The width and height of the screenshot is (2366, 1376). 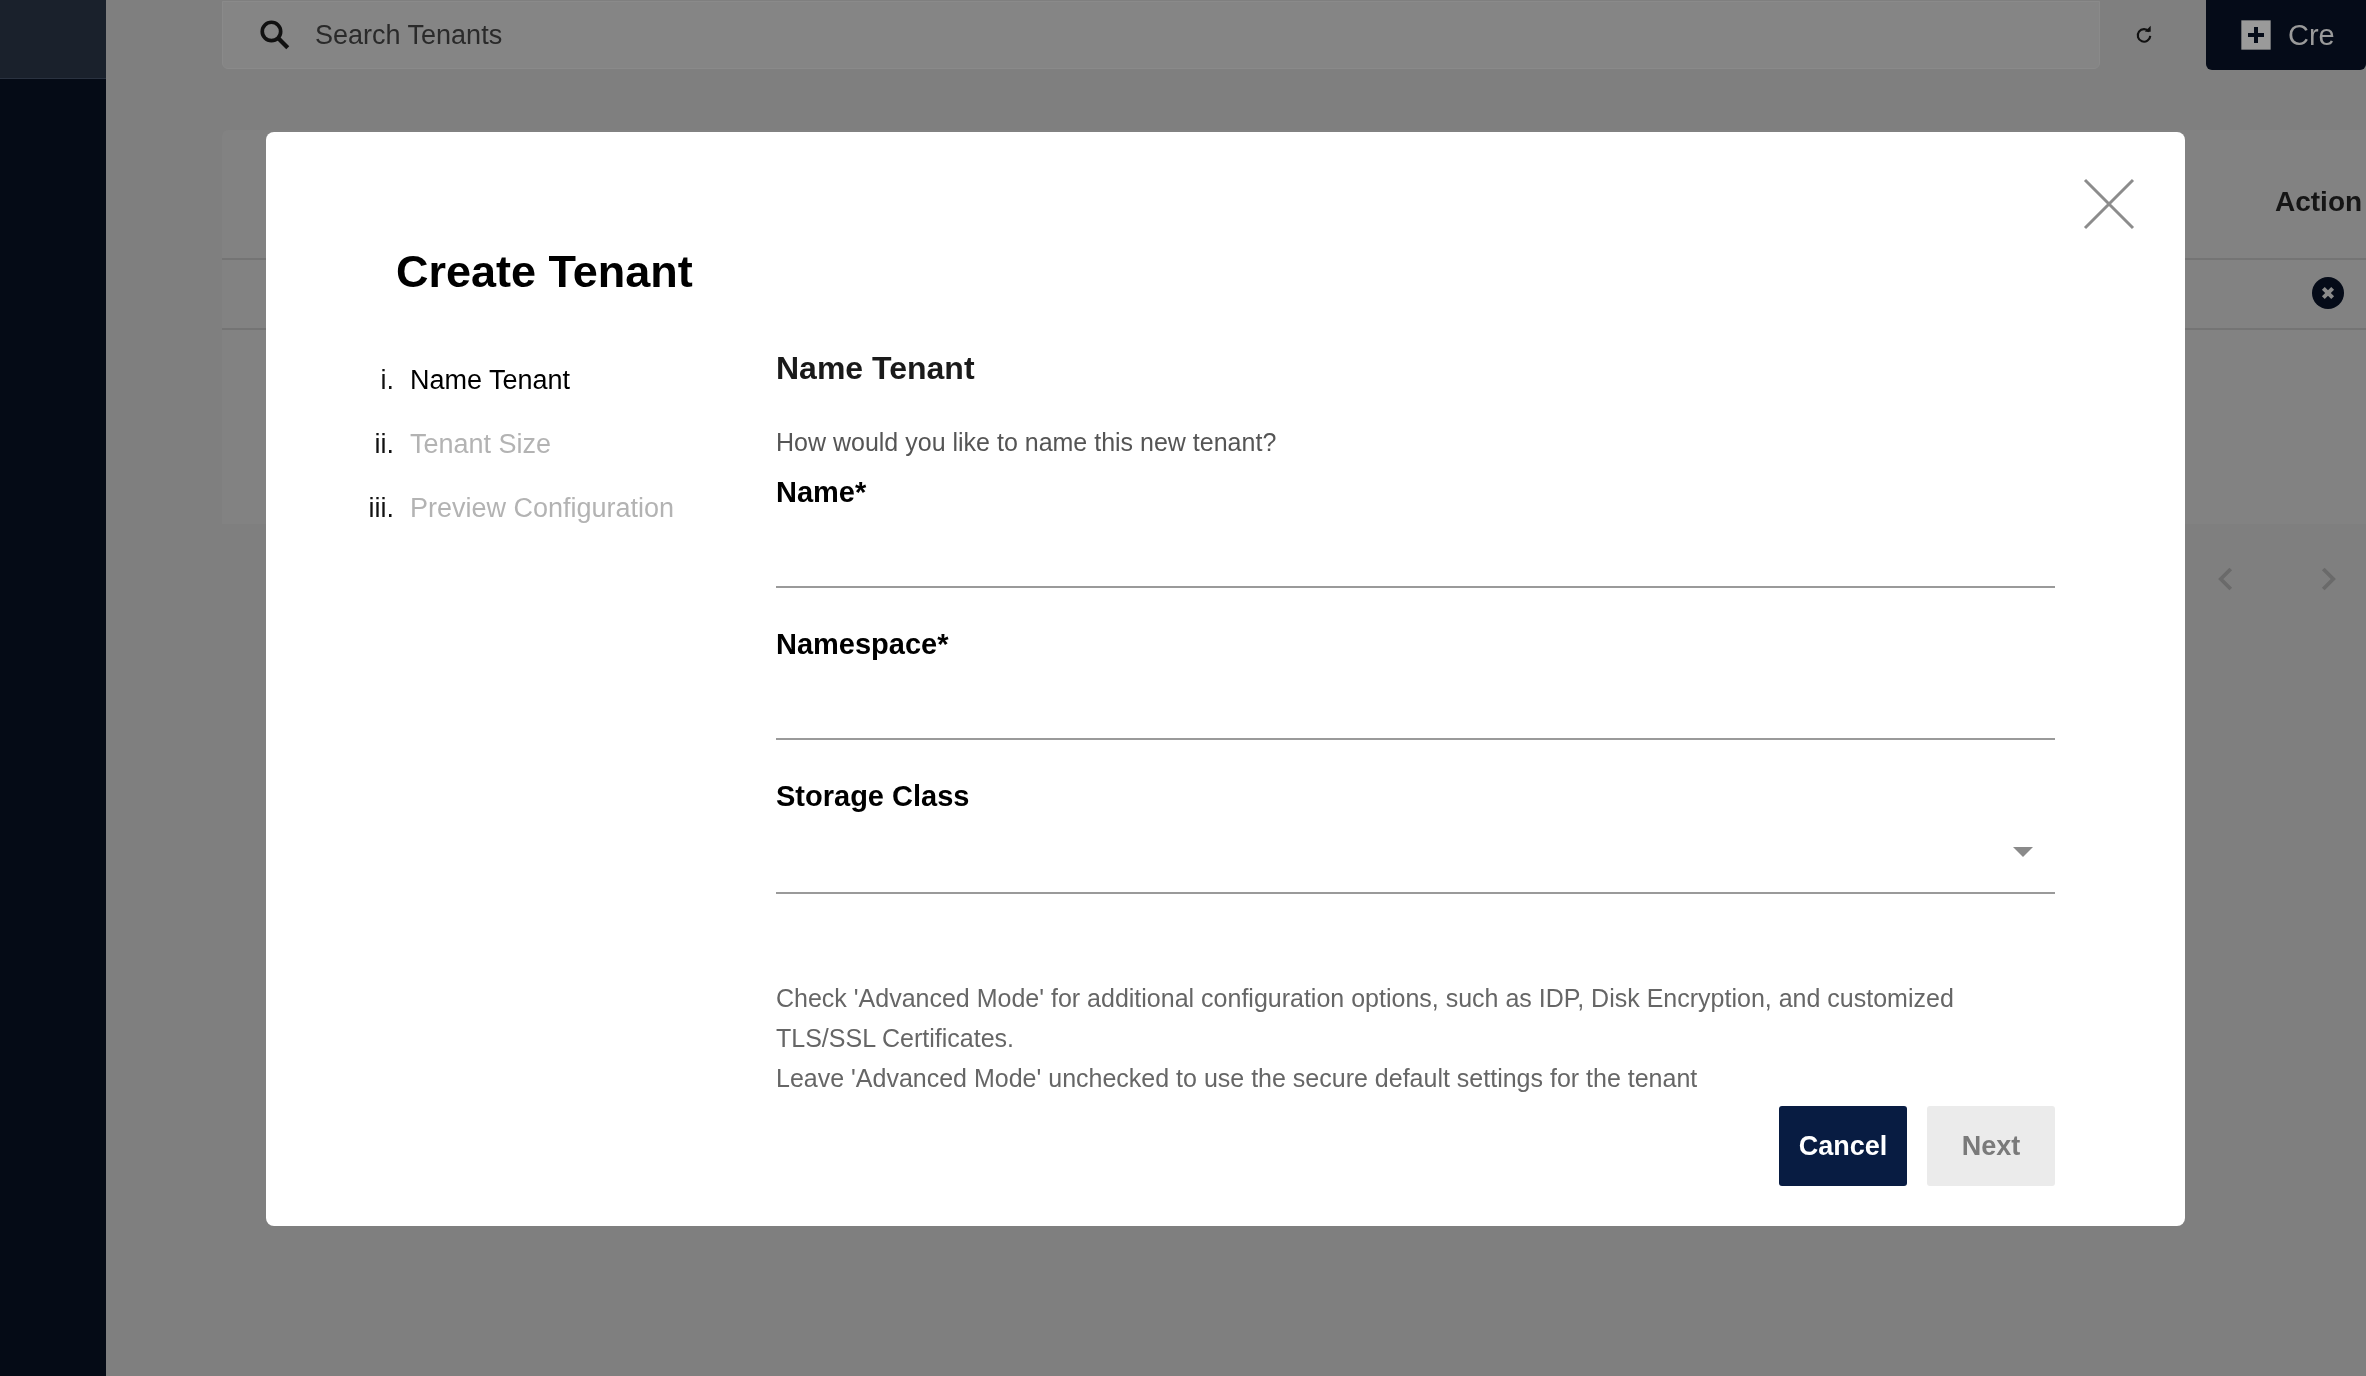 What do you see at coordinates (1237, 1078) in the screenshot?
I see `info-text: Leave 'Advanced Mode' unchecked to use the secure default settings for the tenant` at bounding box center [1237, 1078].